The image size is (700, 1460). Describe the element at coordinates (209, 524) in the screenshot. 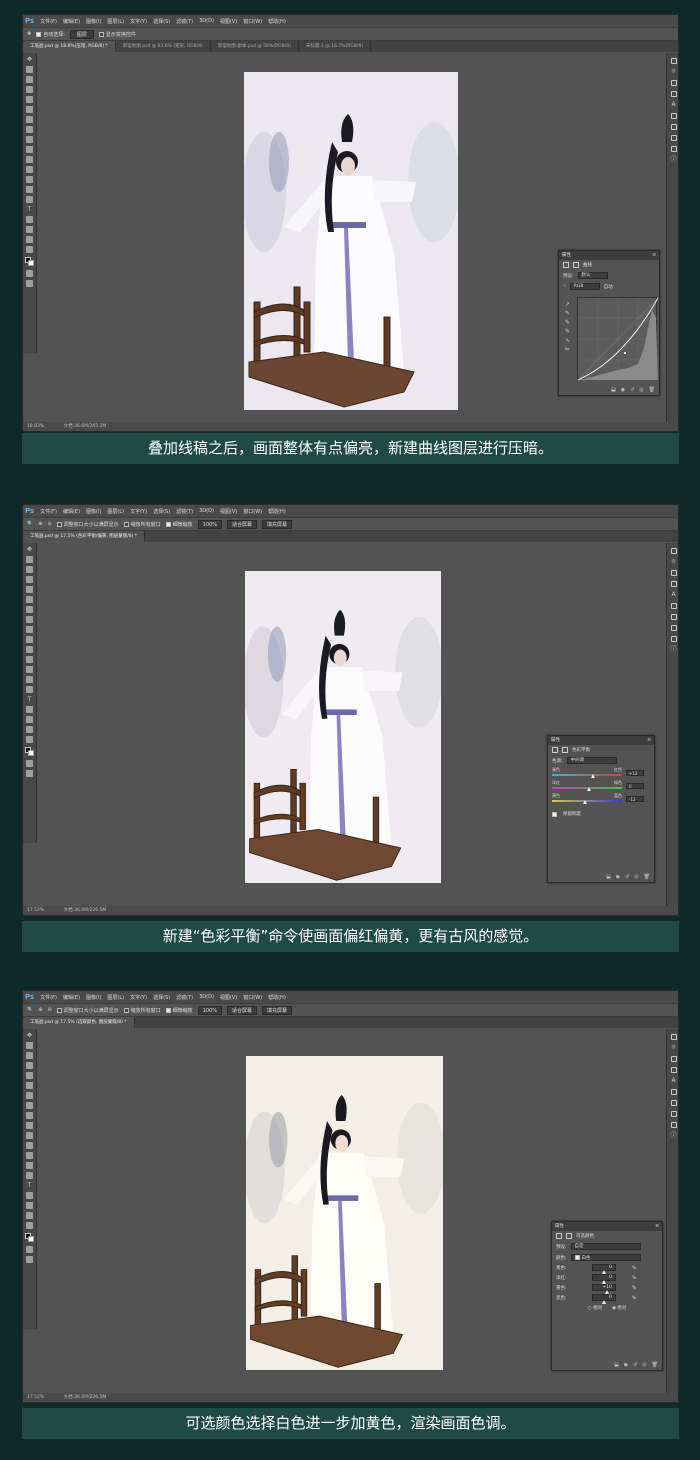

I see `zoom-100-button: 100%` at that location.